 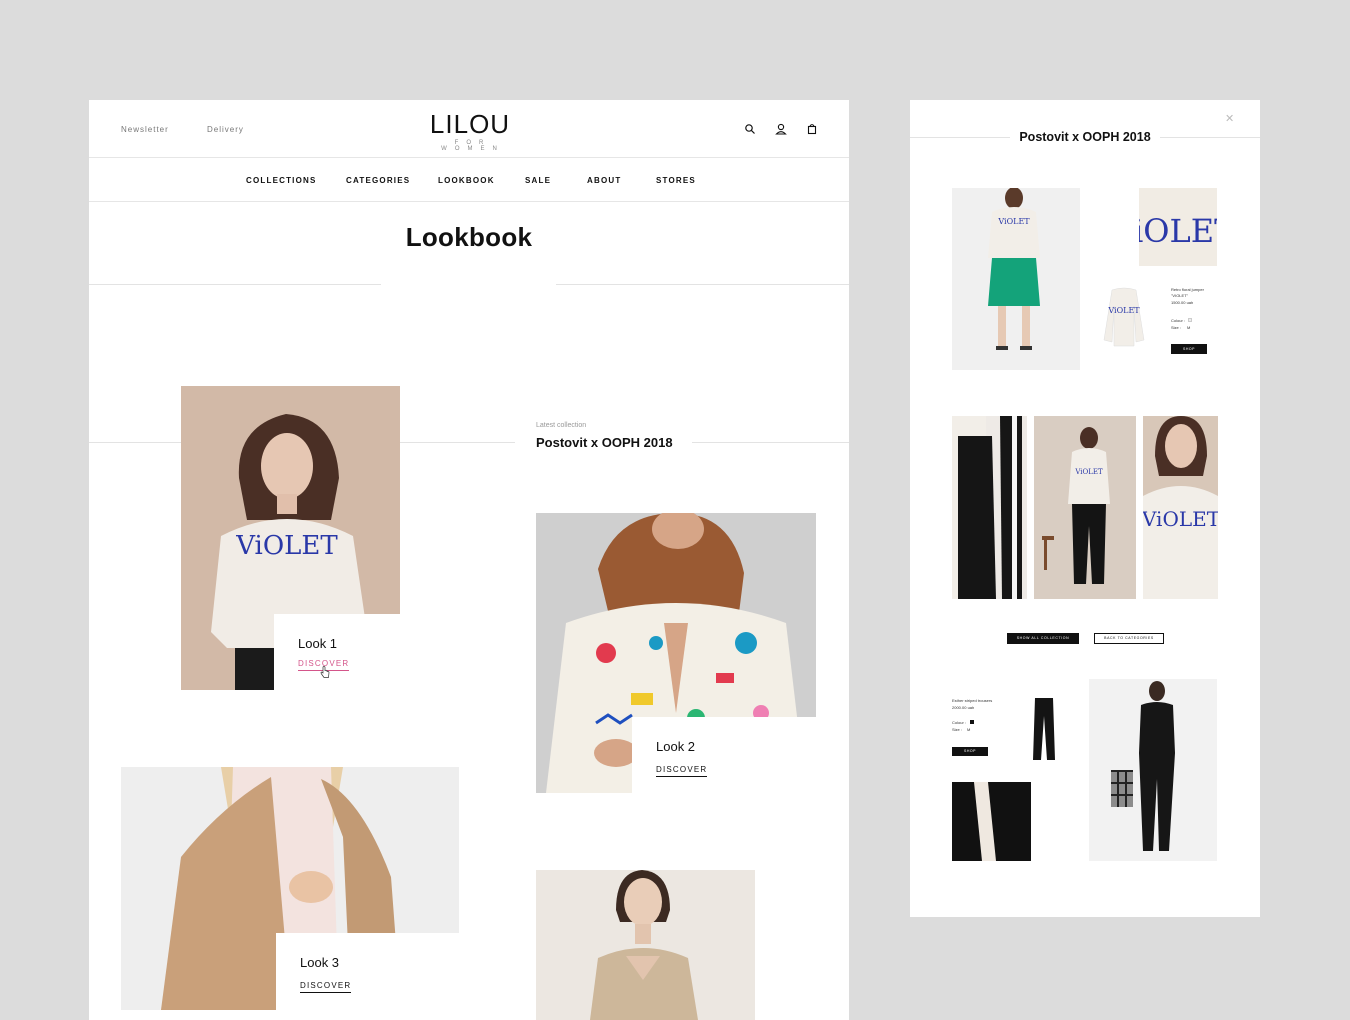 What do you see at coordinates (970, 751) in the screenshot?
I see `product-2-shop-button: SHOP` at bounding box center [970, 751].